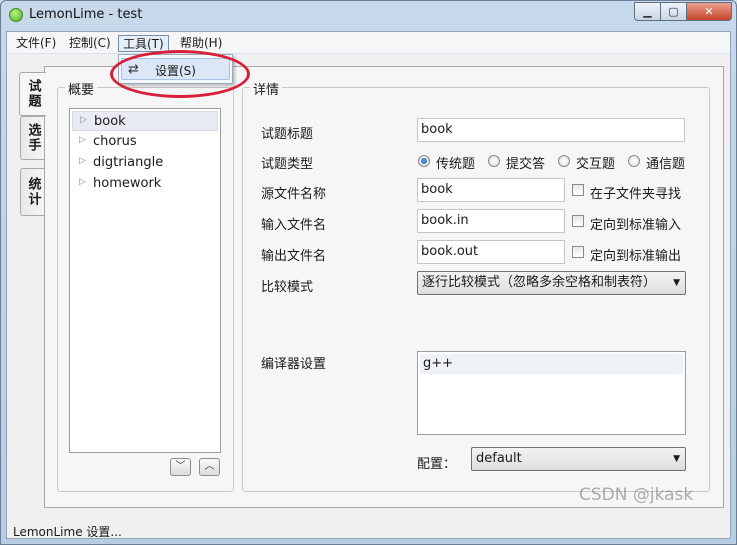 Image resolution: width=737 pixels, height=545 pixels. I want to click on problem-type-label: 试题类型, so click(287, 164).